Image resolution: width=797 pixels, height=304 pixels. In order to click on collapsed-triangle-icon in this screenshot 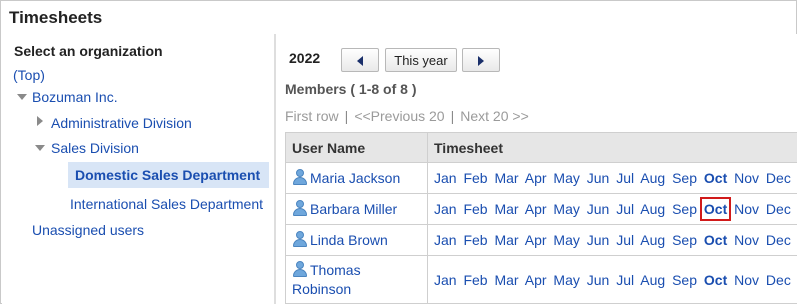, I will do `click(40, 121)`.